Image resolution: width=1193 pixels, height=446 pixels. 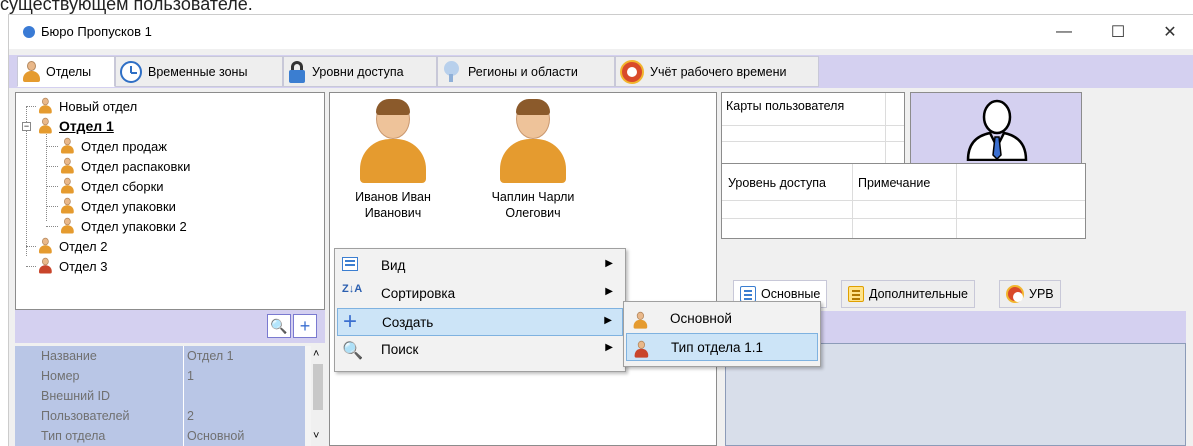 What do you see at coordinates (418, 293) in the screenshot?
I see `menu-item-label: Сортировка` at bounding box center [418, 293].